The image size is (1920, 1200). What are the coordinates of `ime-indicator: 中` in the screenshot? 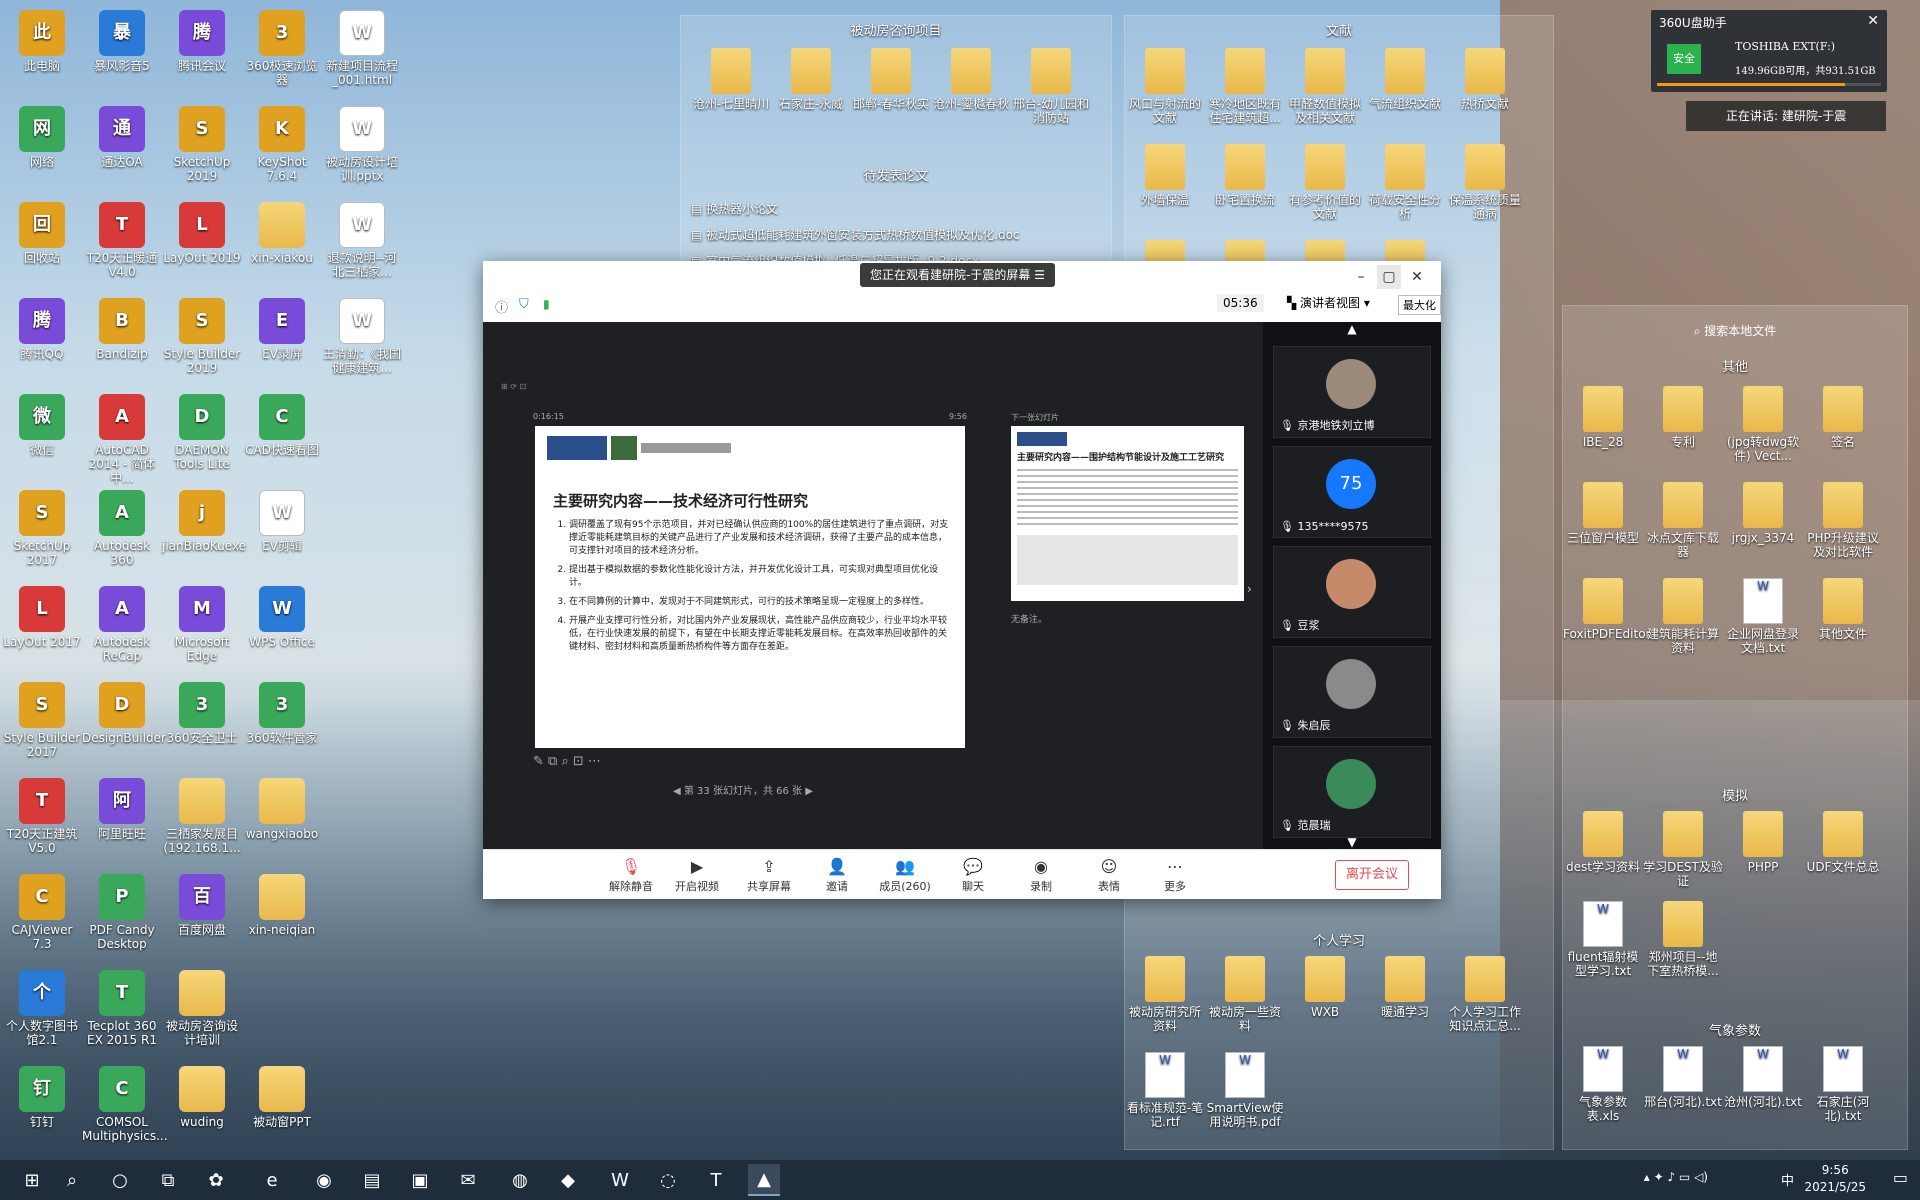 It's located at (1787, 1179).